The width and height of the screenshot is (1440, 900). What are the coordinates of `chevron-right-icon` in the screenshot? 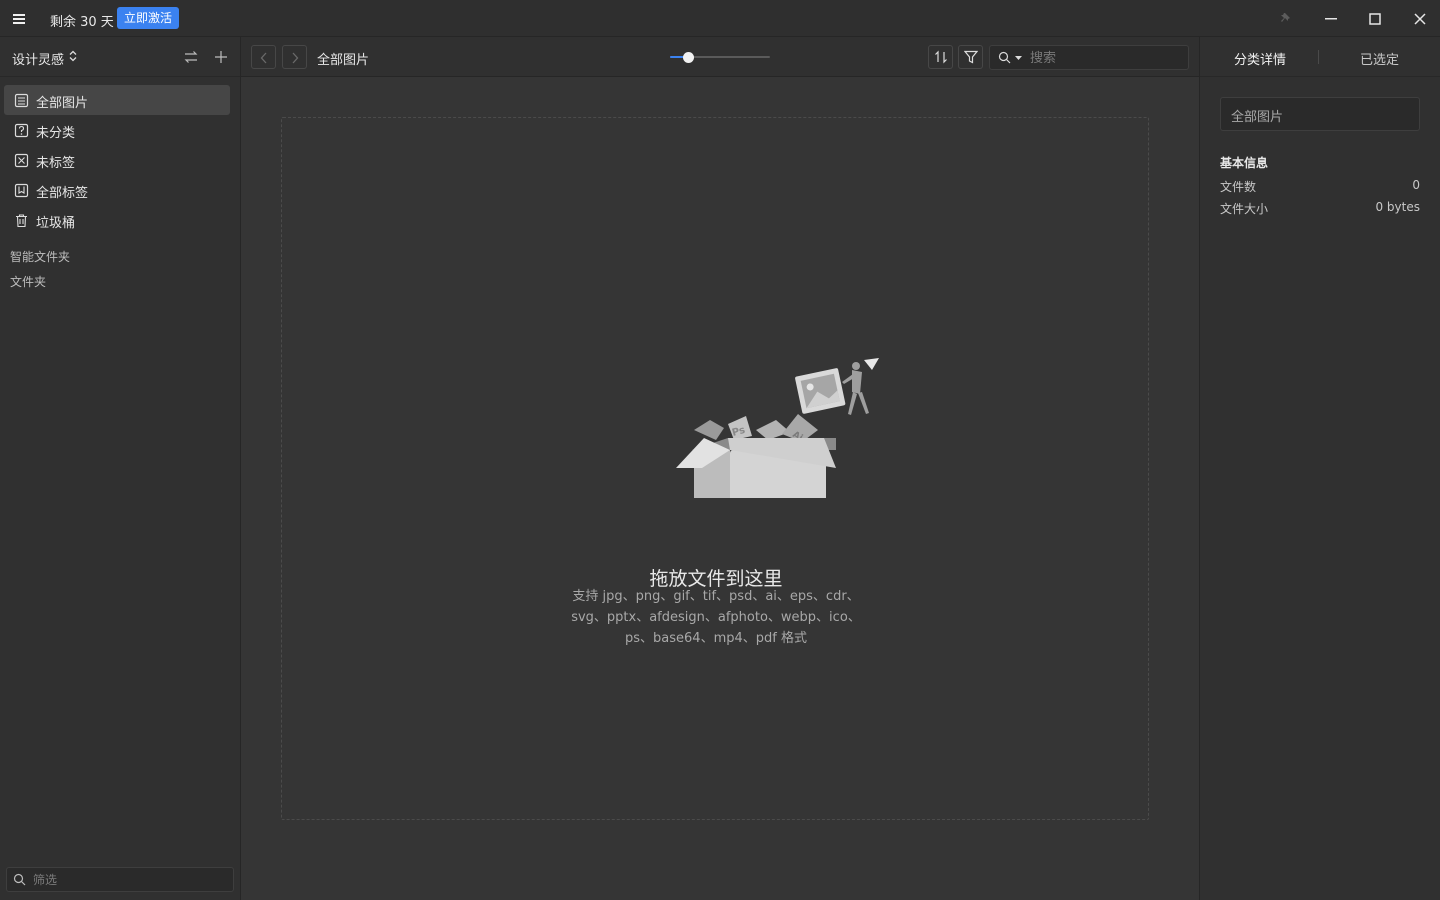 It's located at (295, 58).